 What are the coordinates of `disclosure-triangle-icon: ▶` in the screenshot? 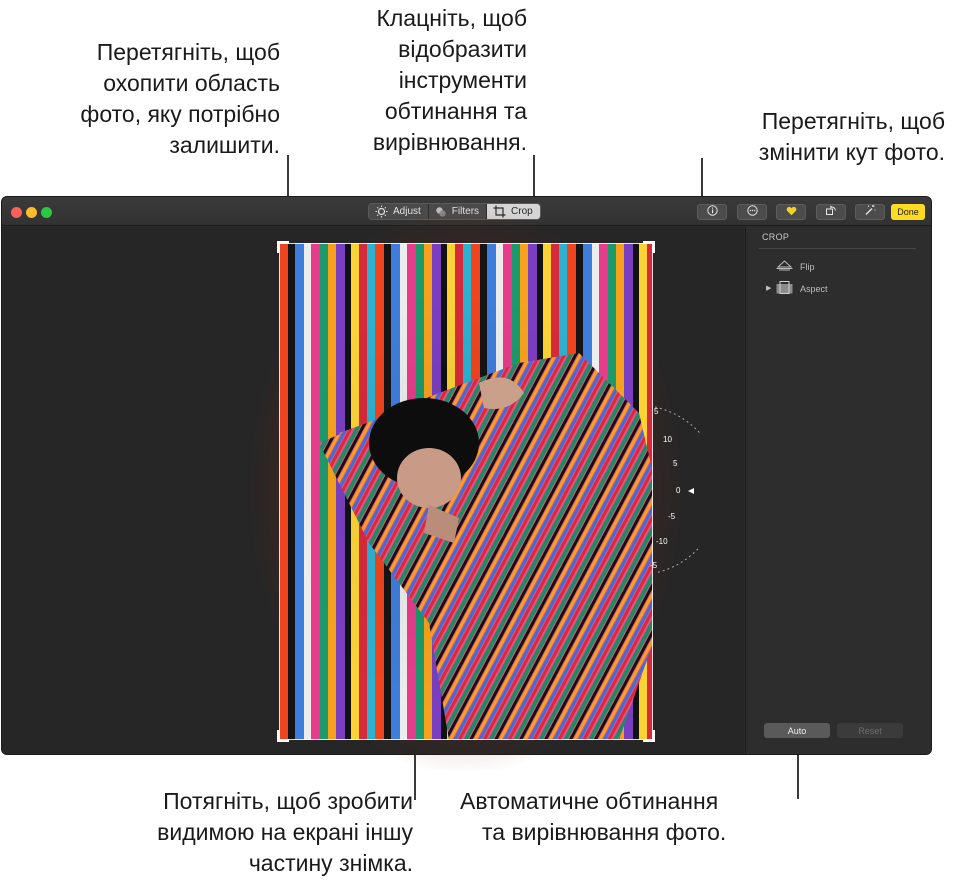 It's located at (768, 288).